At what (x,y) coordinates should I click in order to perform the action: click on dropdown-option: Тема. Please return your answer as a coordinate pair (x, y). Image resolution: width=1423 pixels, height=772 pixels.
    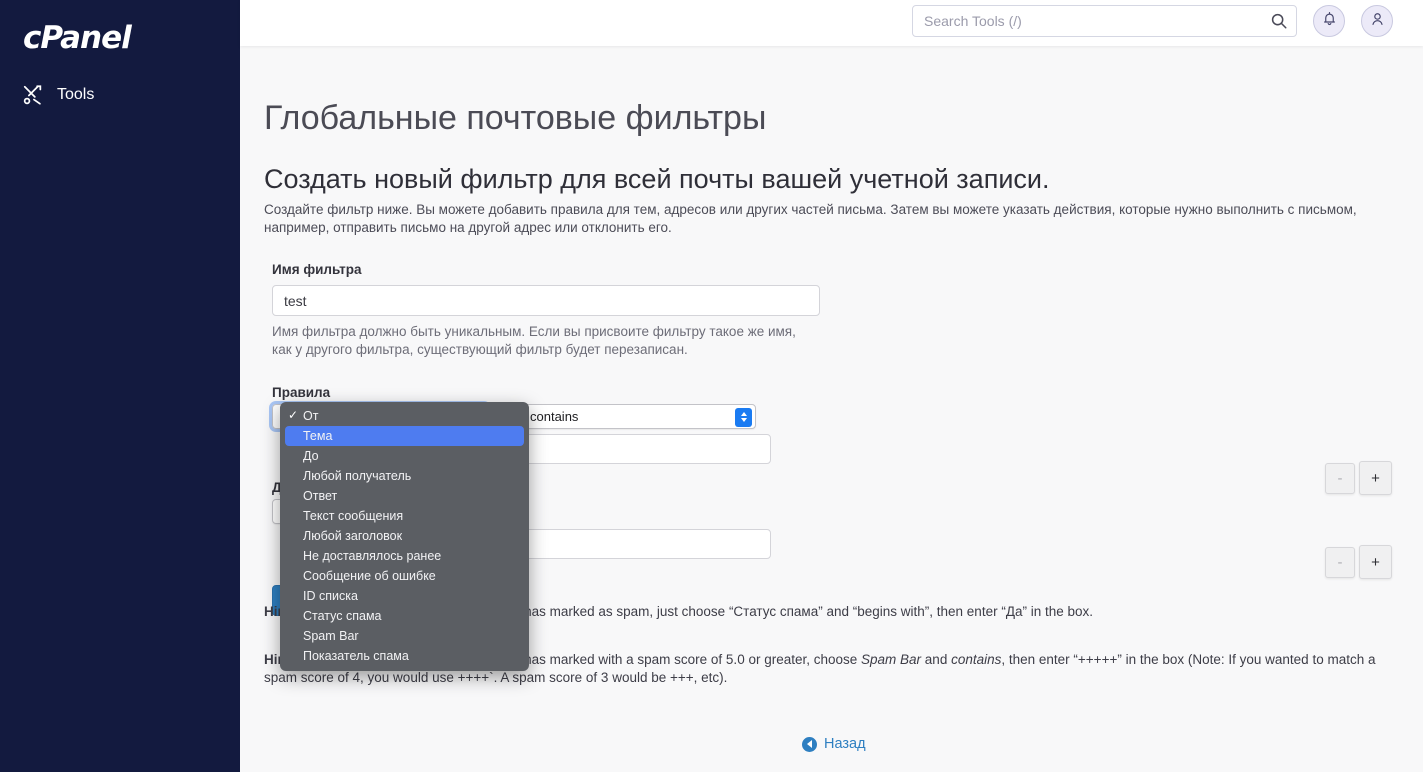
    Looking at the image, I should click on (404, 436).